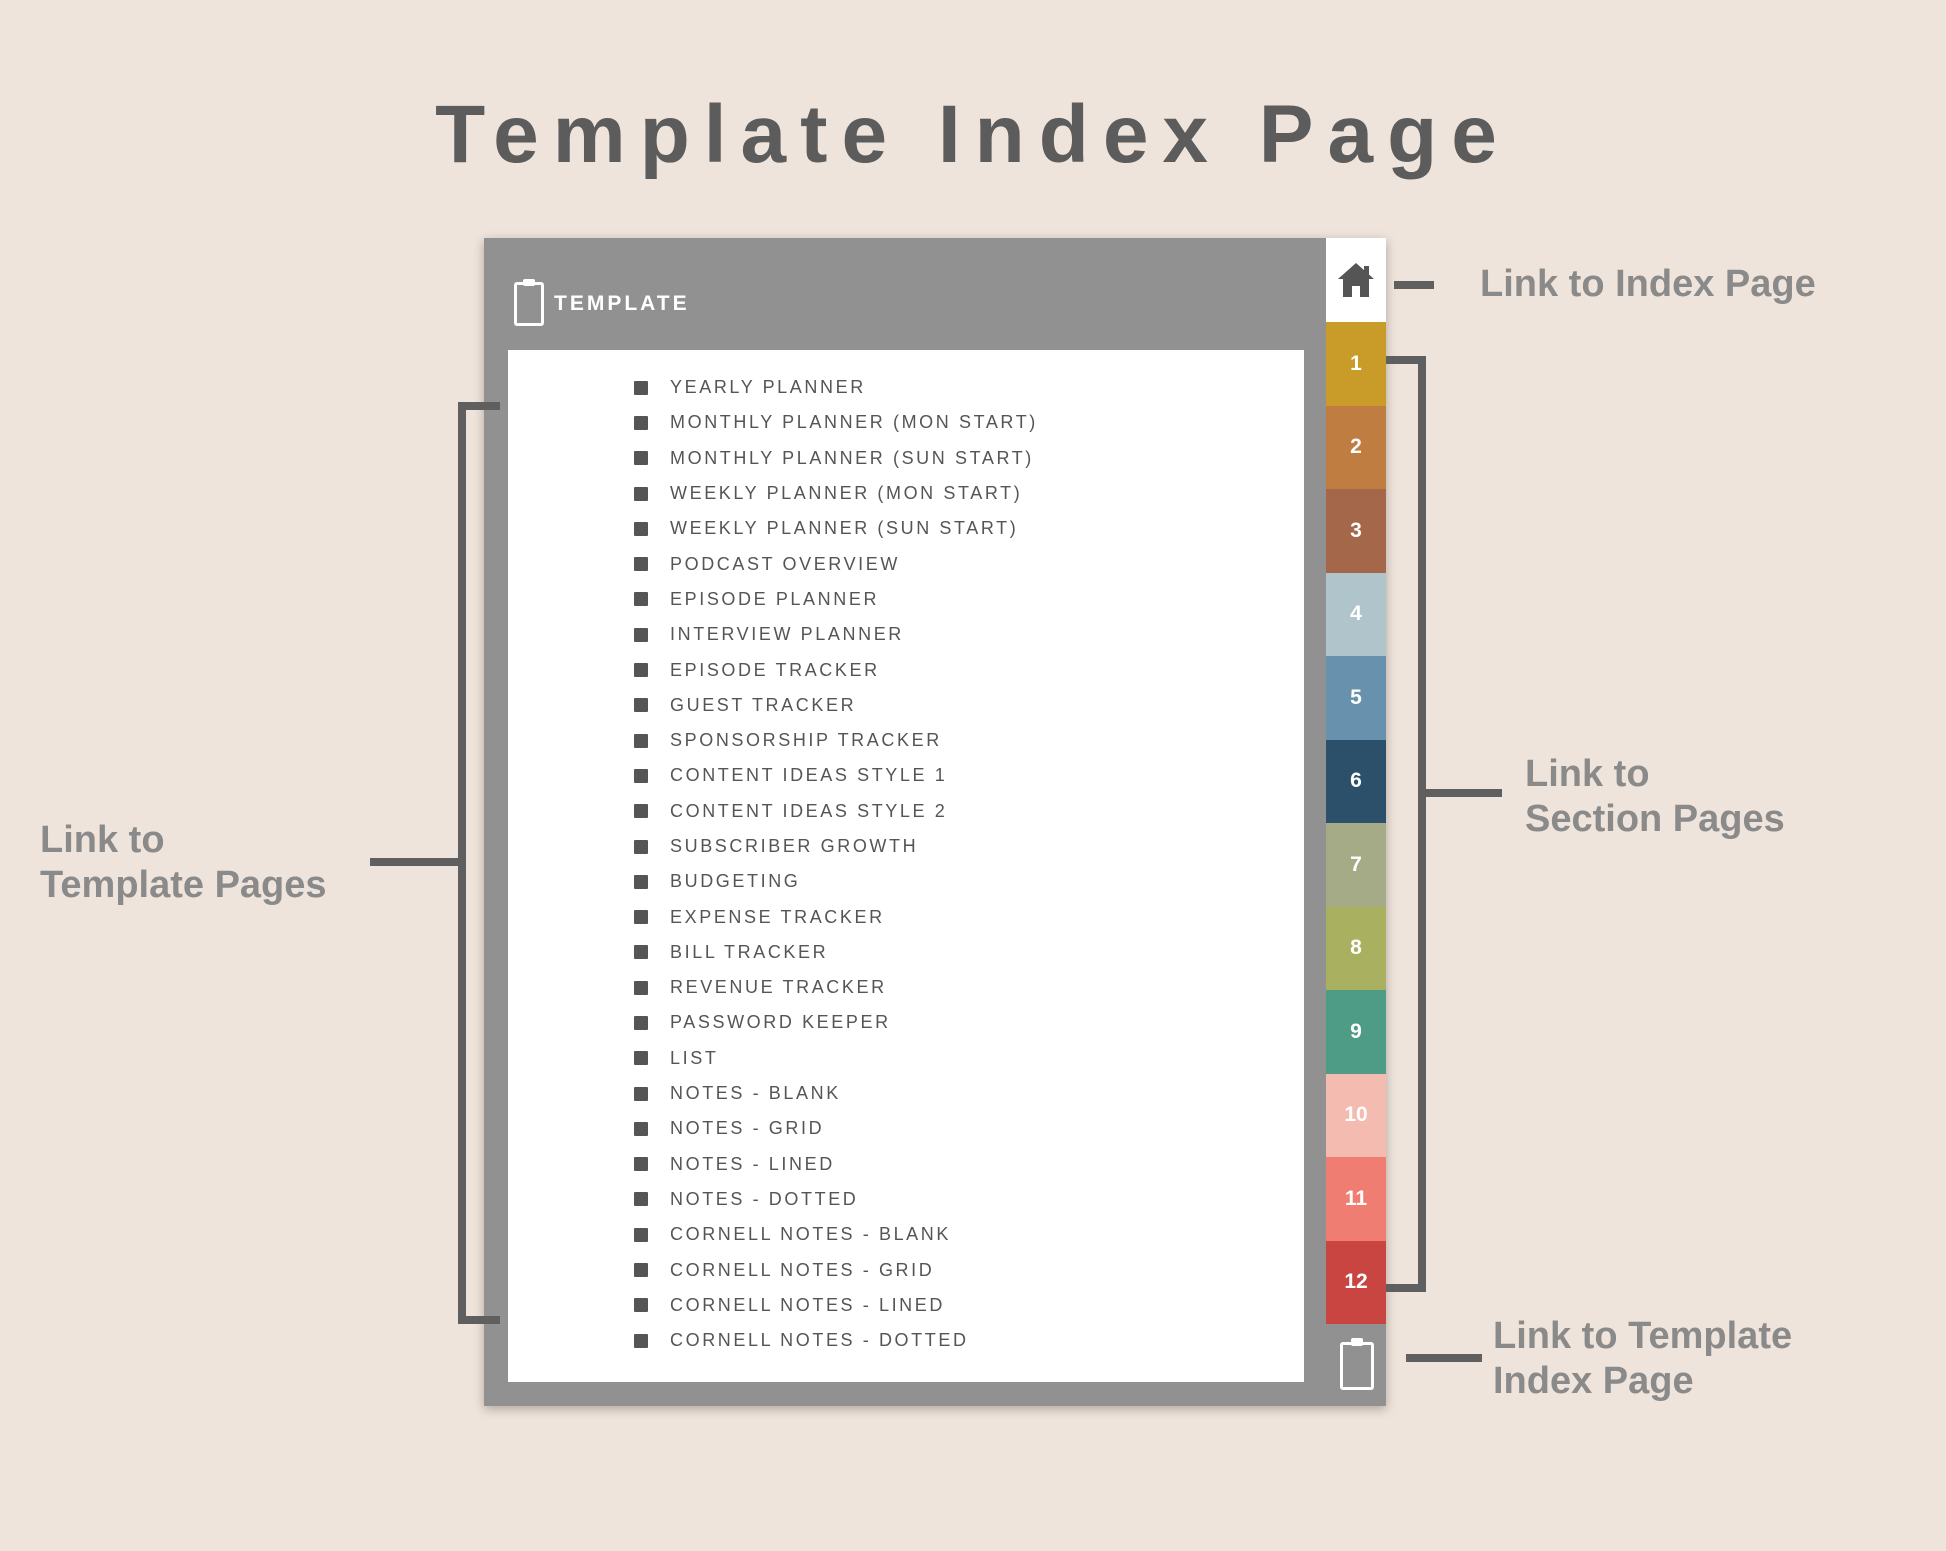 This screenshot has height=1551, width=1946. I want to click on template-list-item: MONTHLY PLANNER (SUN START), so click(836, 458).